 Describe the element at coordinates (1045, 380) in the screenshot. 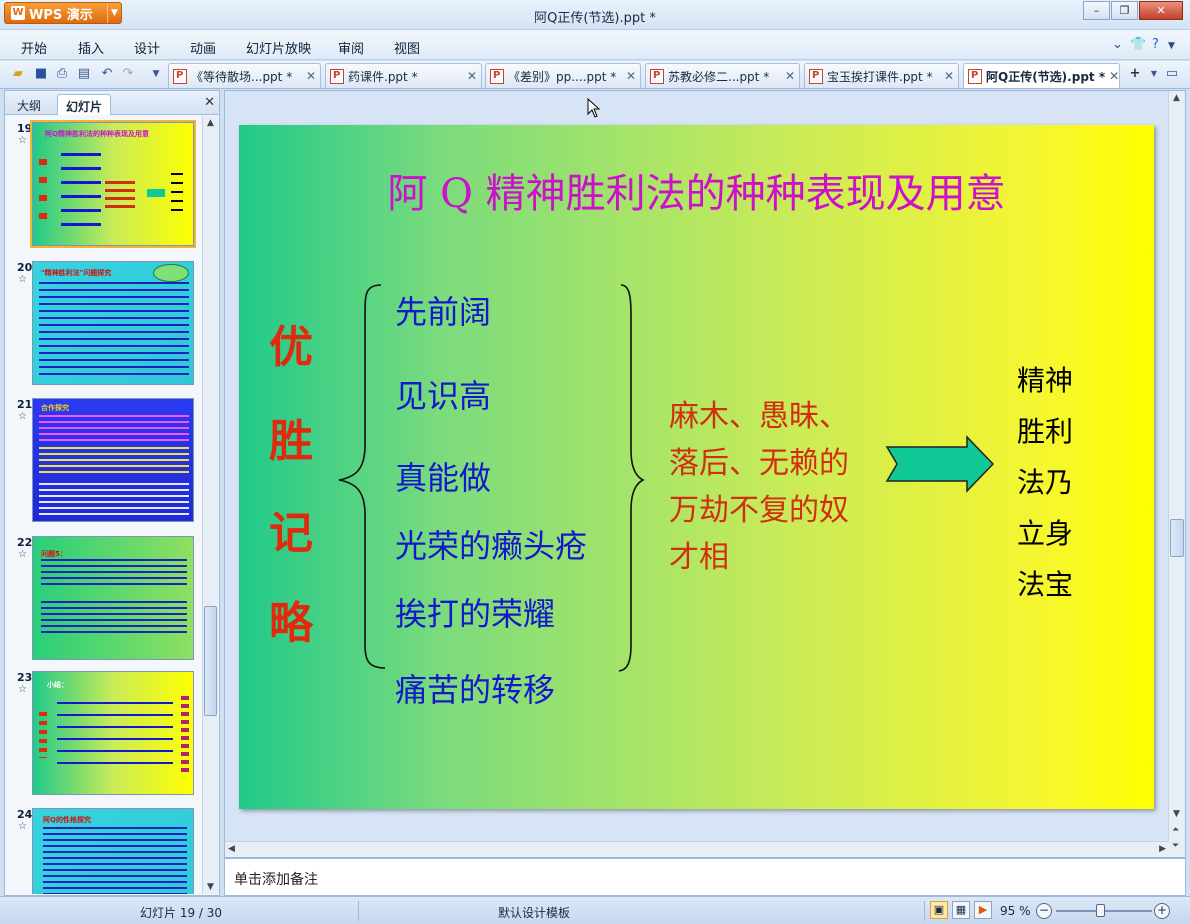

I see `conclusion-line: 精神` at that location.